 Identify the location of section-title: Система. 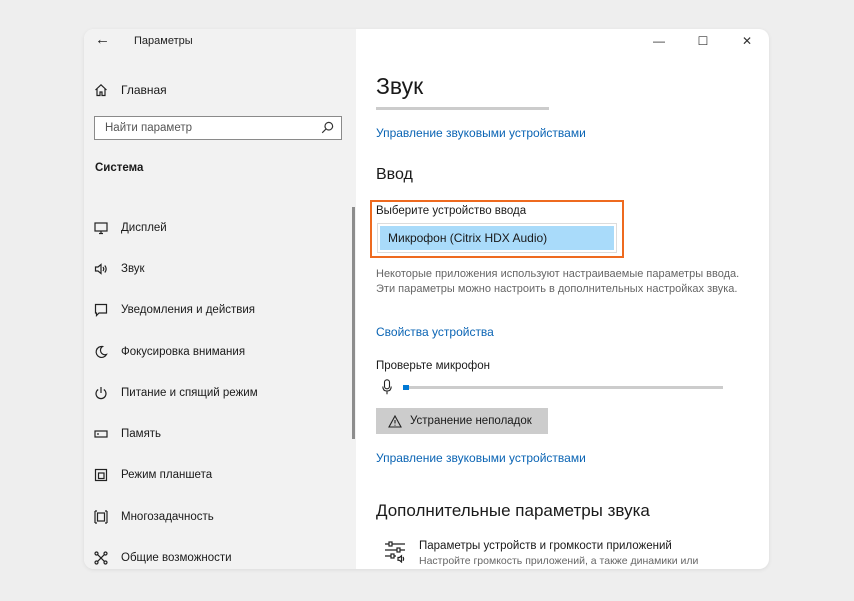
(119, 168).